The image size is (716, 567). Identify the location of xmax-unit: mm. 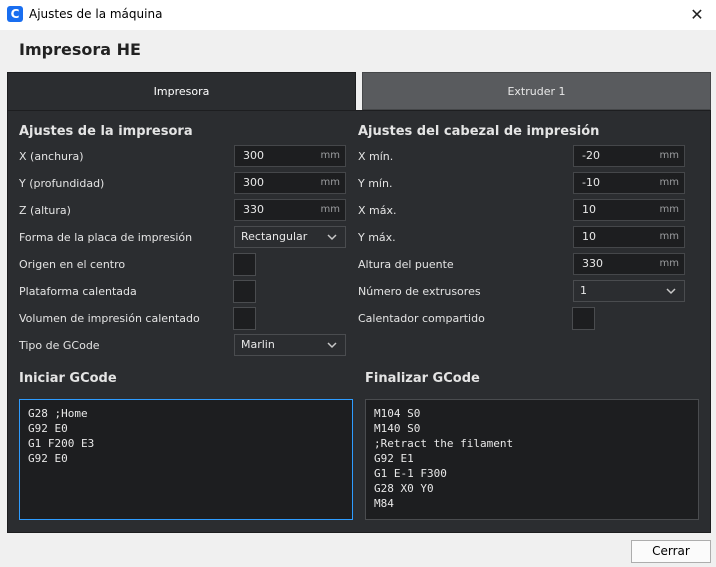
(669, 209).